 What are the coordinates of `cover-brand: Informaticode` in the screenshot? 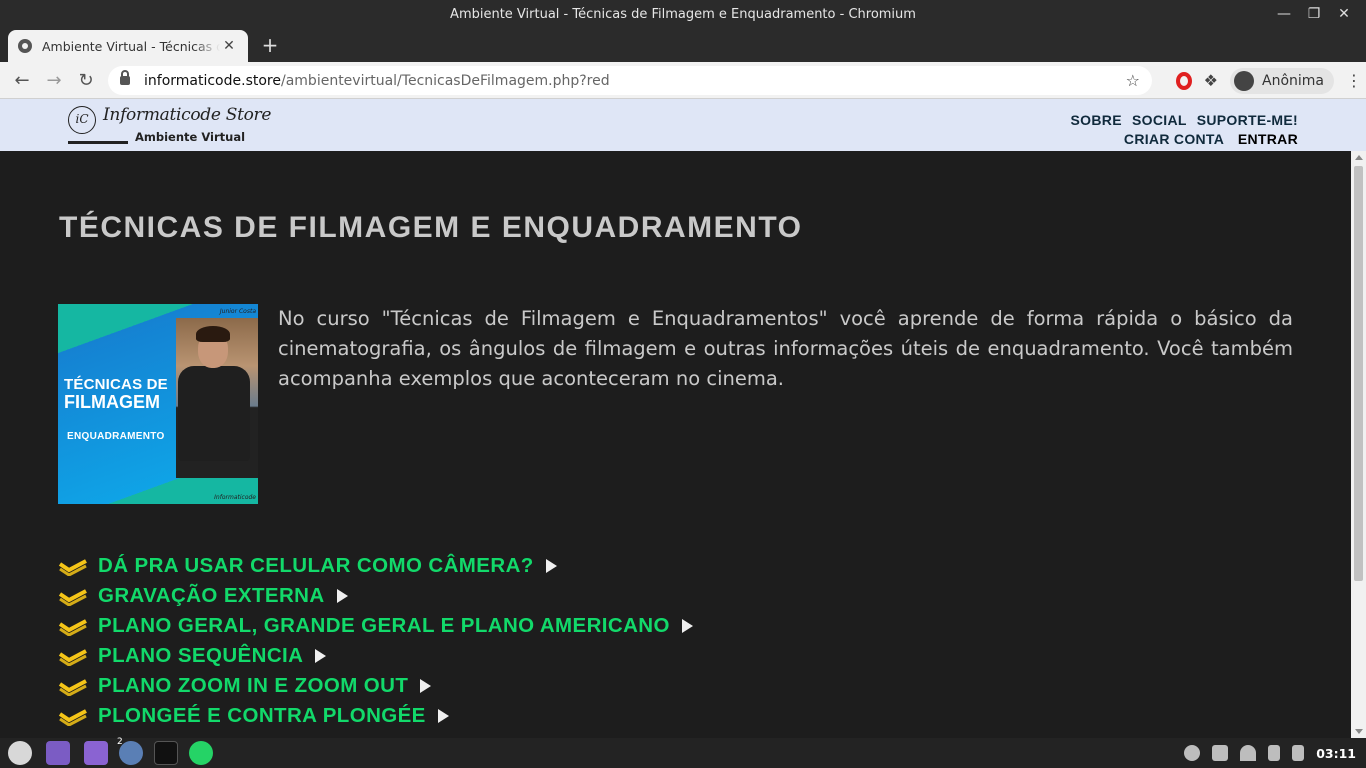 It's located at (235, 497).